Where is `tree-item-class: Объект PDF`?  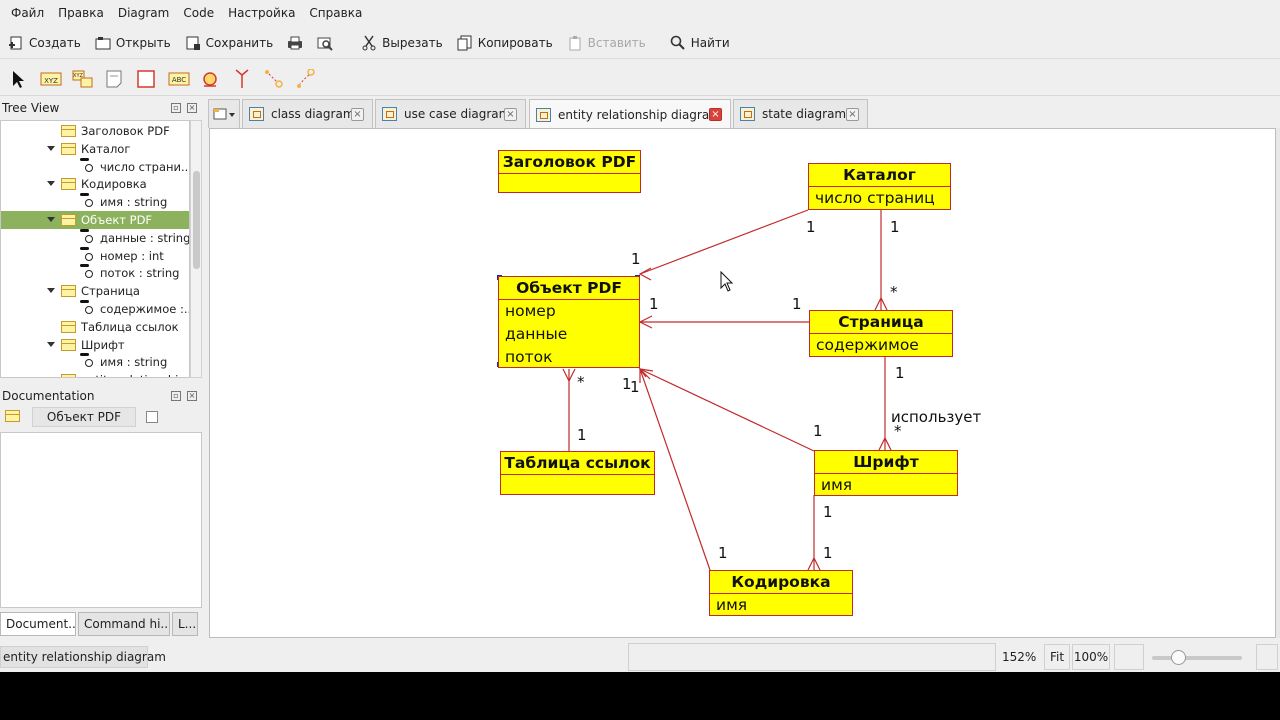
tree-item-class: Объект PDF is located at coordinates (95, 220).